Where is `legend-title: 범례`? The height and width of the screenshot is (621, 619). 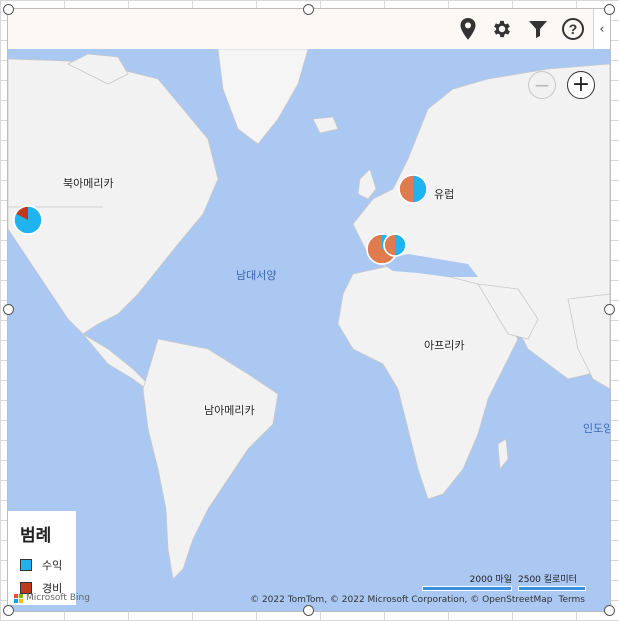 legend-title: 범례 is located at coordinates (36, 536).